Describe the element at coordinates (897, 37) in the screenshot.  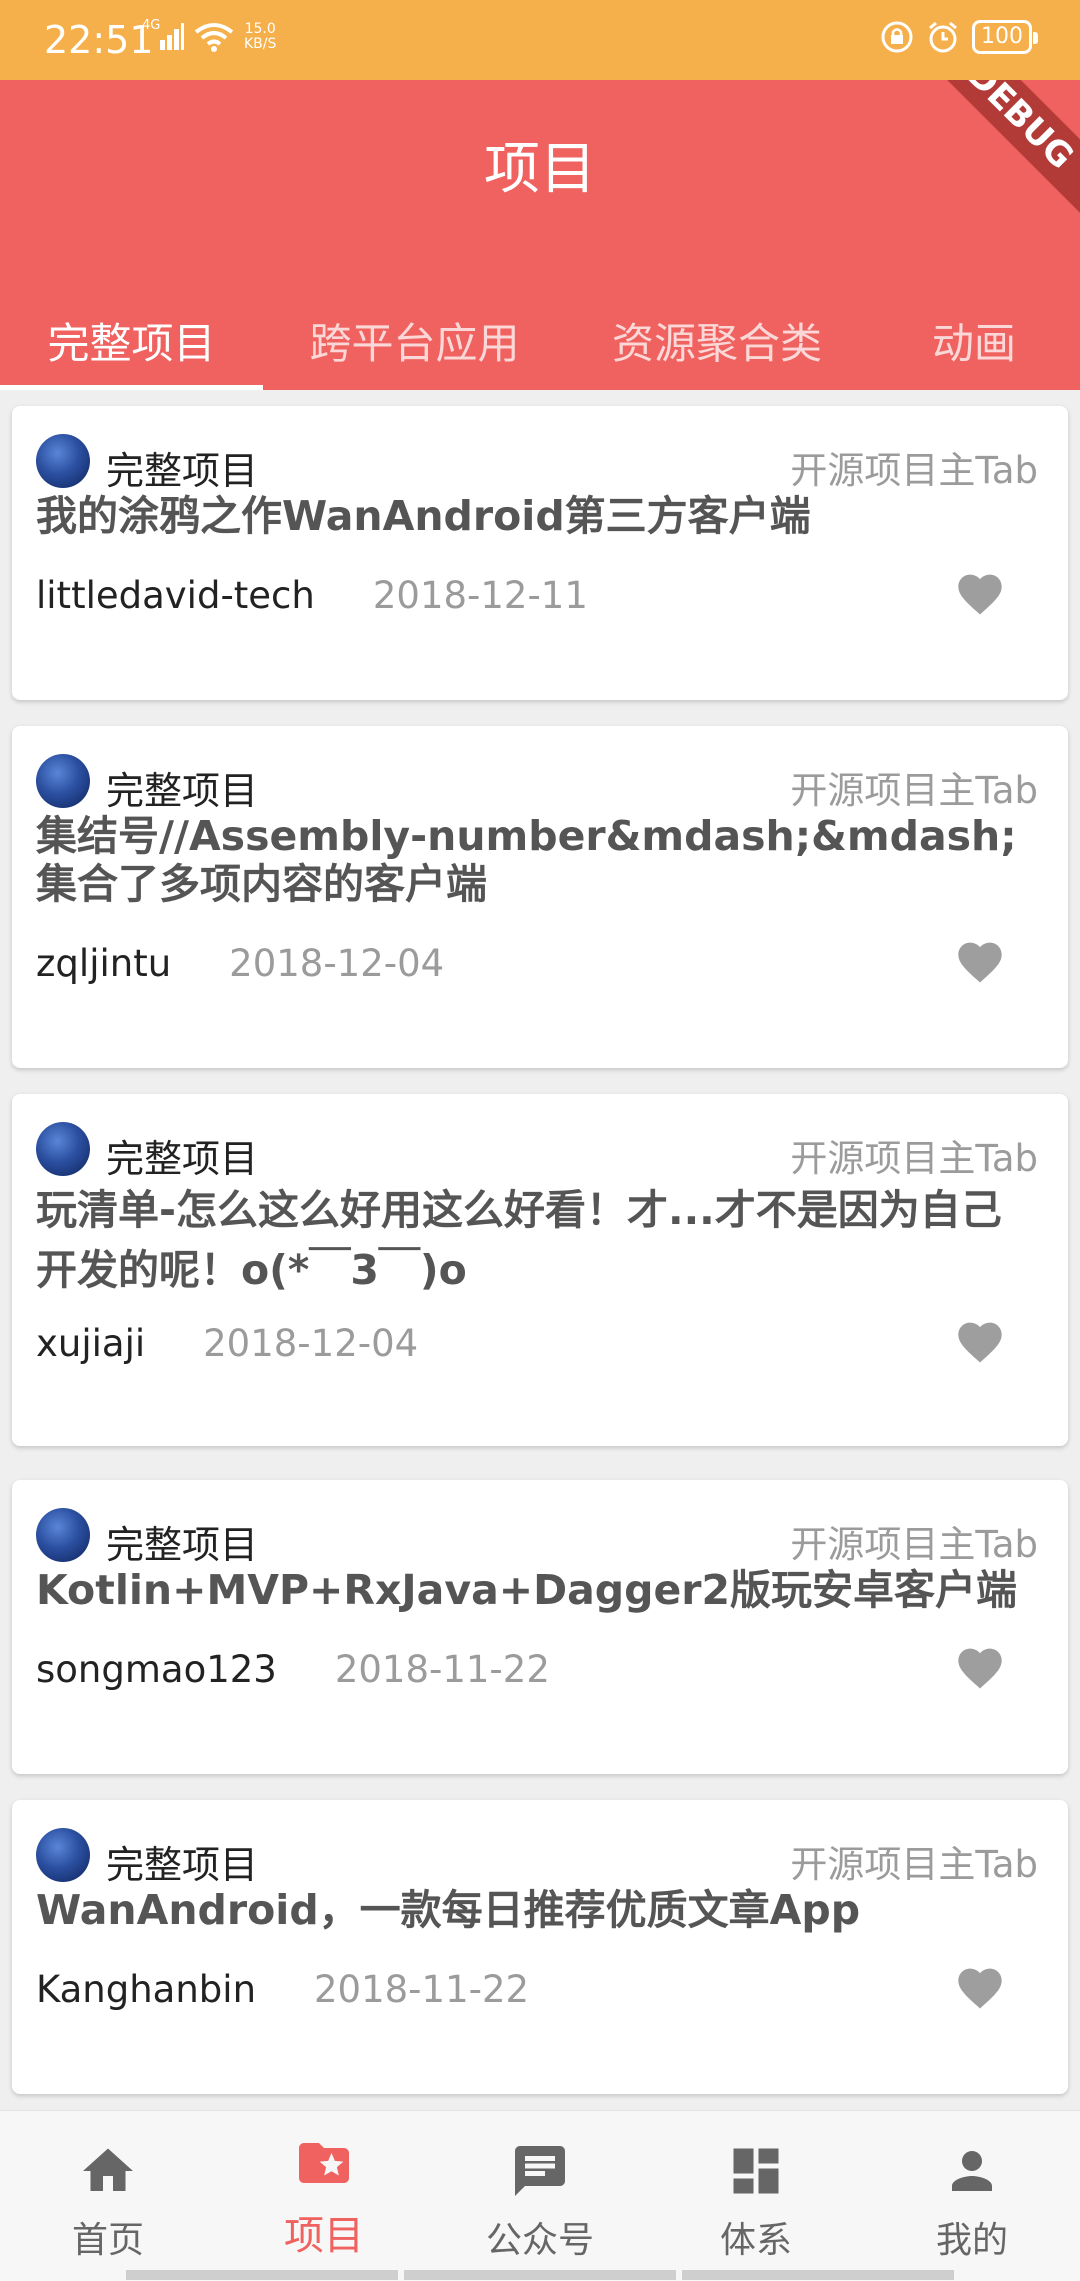
I see `lock-rotation-icon` at that location.